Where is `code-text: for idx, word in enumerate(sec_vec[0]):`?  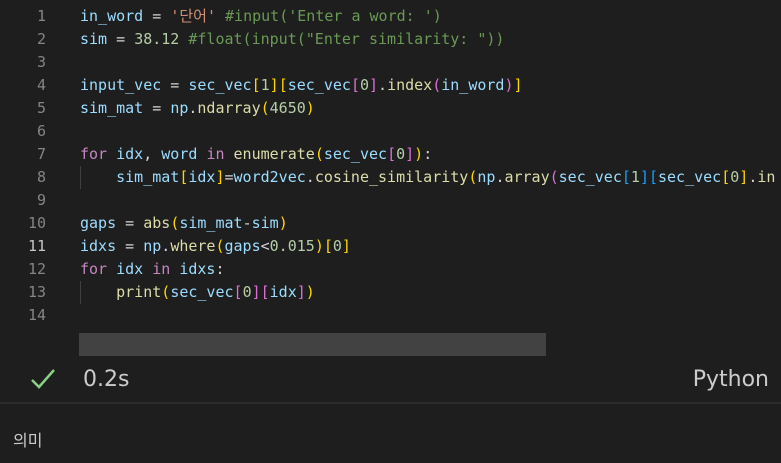
code-text: for idx, word in enumerate(sec_vec[0]): is located at coordinates (256, 154).